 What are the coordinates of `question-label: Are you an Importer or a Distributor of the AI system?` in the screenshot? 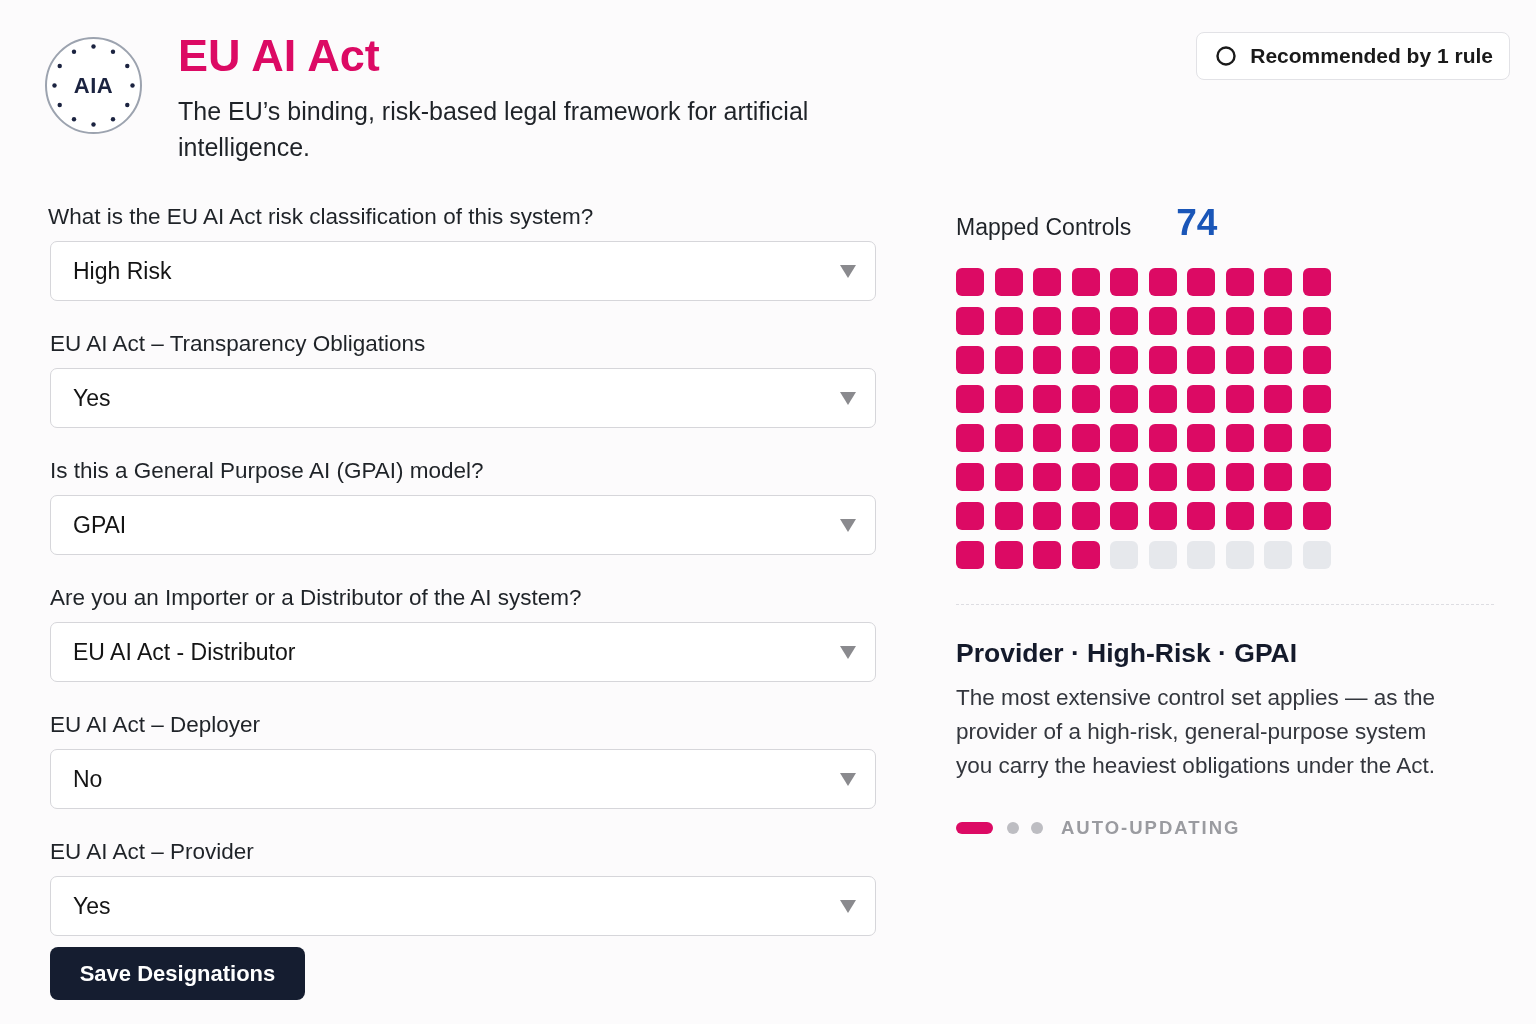 It's located at (316, 598).